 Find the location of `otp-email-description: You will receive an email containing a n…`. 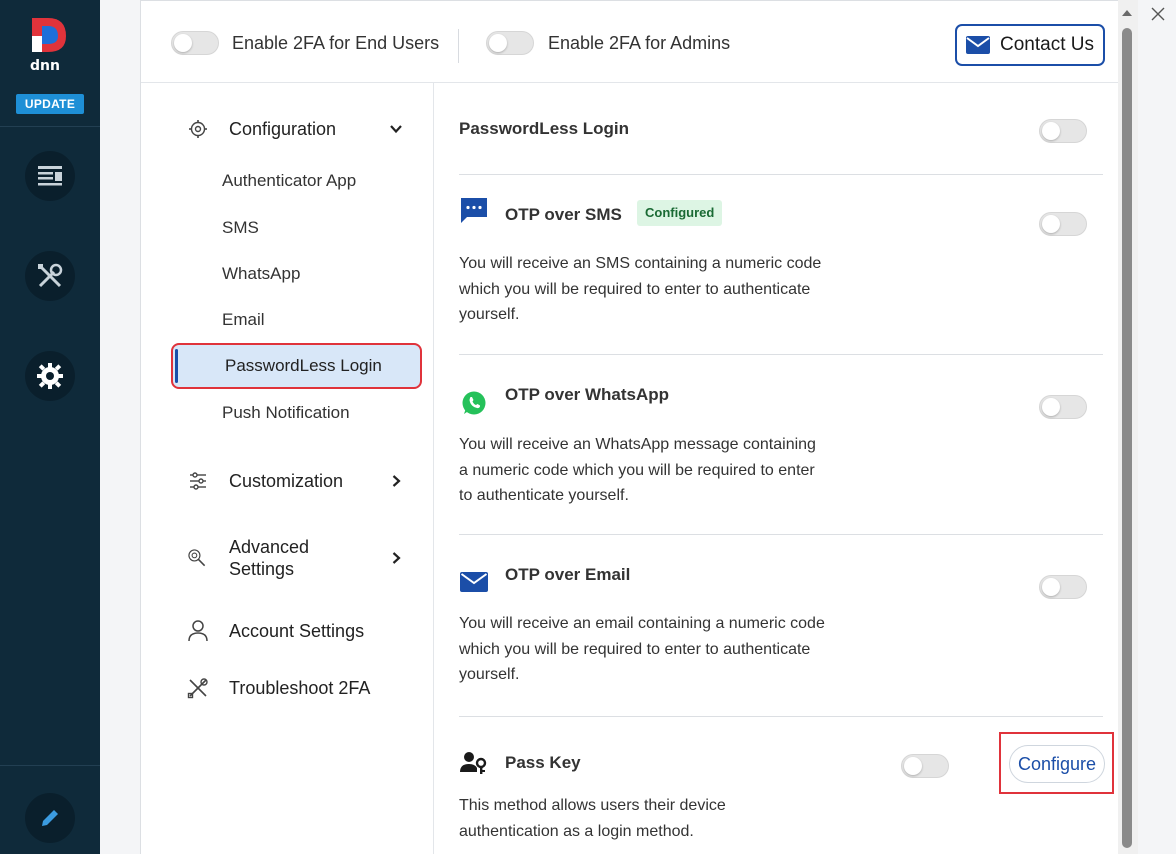

otp-email-description: You will receive an email containing a n… is located at coordinates (659, 649).